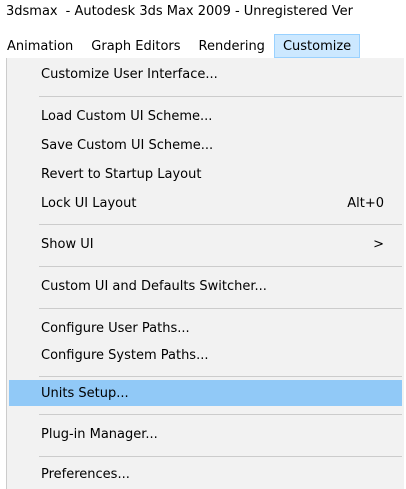  I want to click on menu-item-label: Lock UI Layout, so click(89, 203).